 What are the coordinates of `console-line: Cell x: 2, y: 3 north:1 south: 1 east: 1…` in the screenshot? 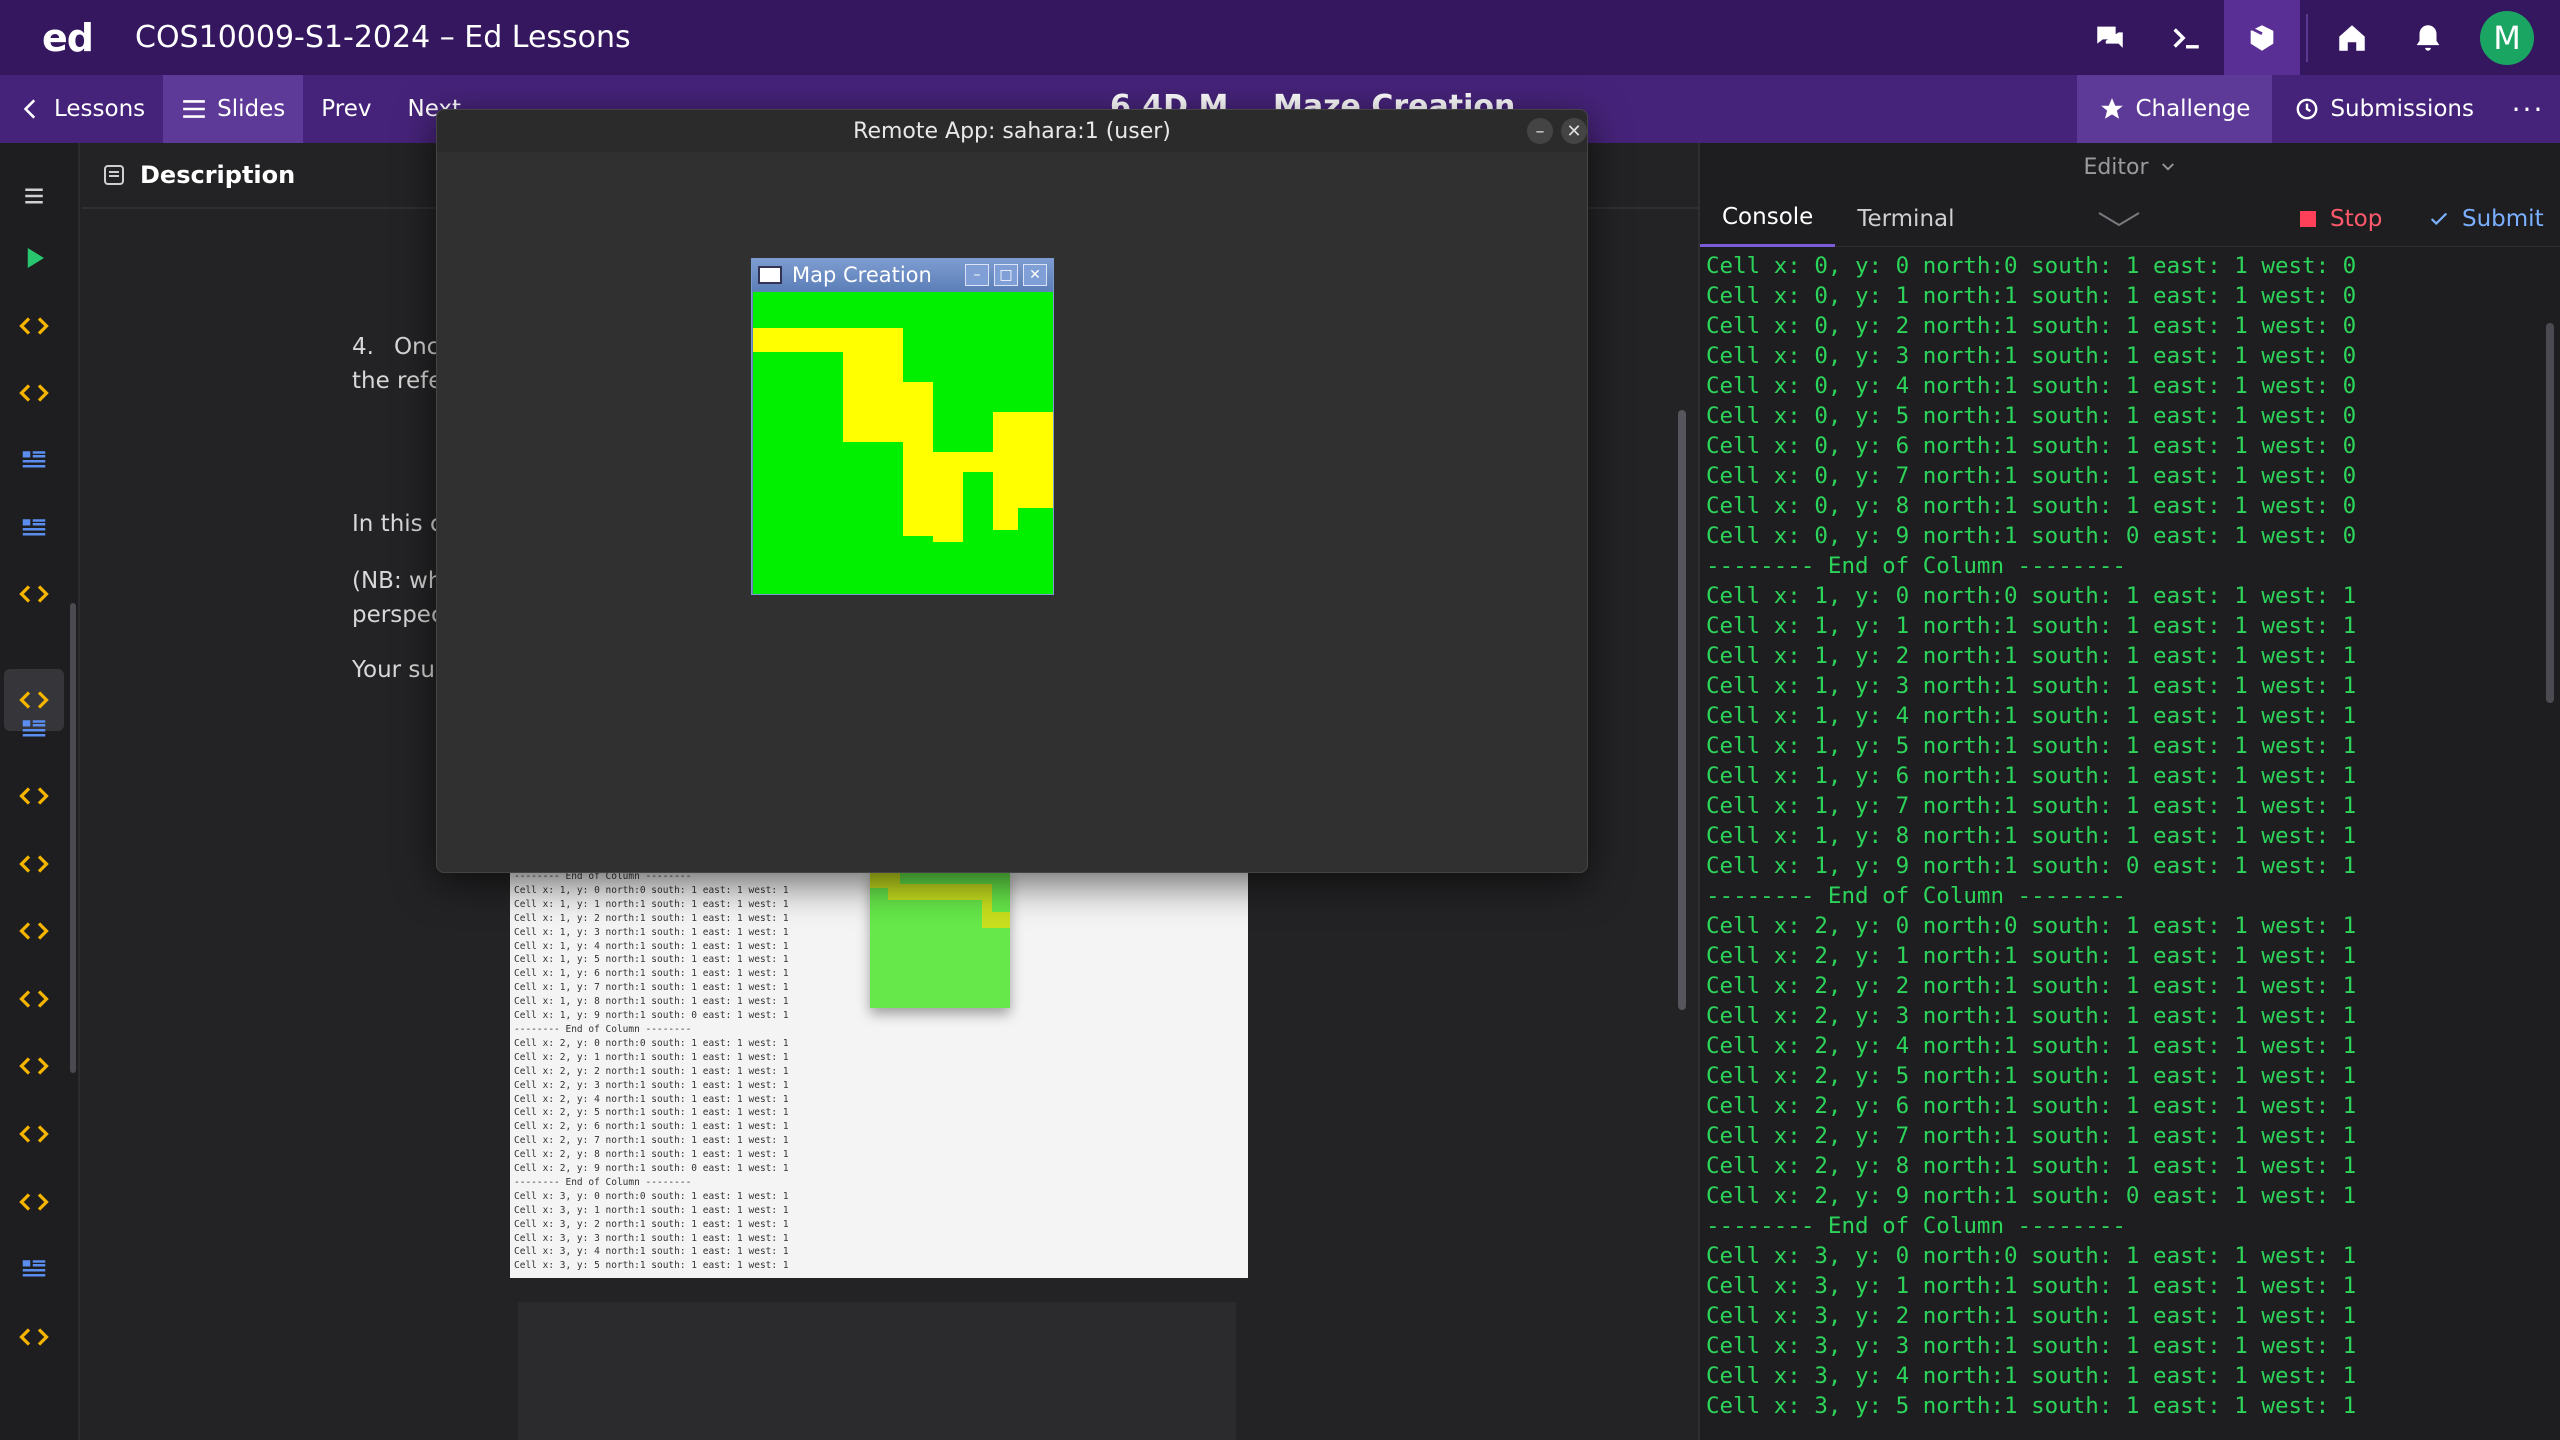 It's located at (2031, 1016).